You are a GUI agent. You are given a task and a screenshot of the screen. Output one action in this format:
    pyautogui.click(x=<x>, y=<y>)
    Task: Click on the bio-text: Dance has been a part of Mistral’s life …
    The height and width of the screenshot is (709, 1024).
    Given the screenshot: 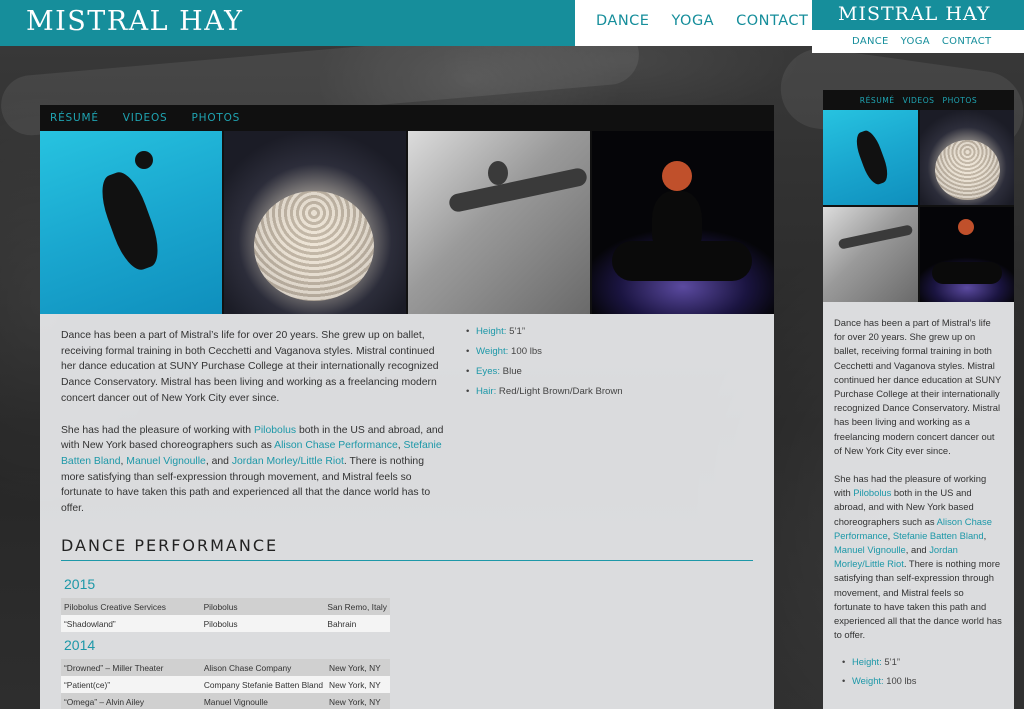 What is the action you would take?
    pyautogui.click(x=253, y=422)
    